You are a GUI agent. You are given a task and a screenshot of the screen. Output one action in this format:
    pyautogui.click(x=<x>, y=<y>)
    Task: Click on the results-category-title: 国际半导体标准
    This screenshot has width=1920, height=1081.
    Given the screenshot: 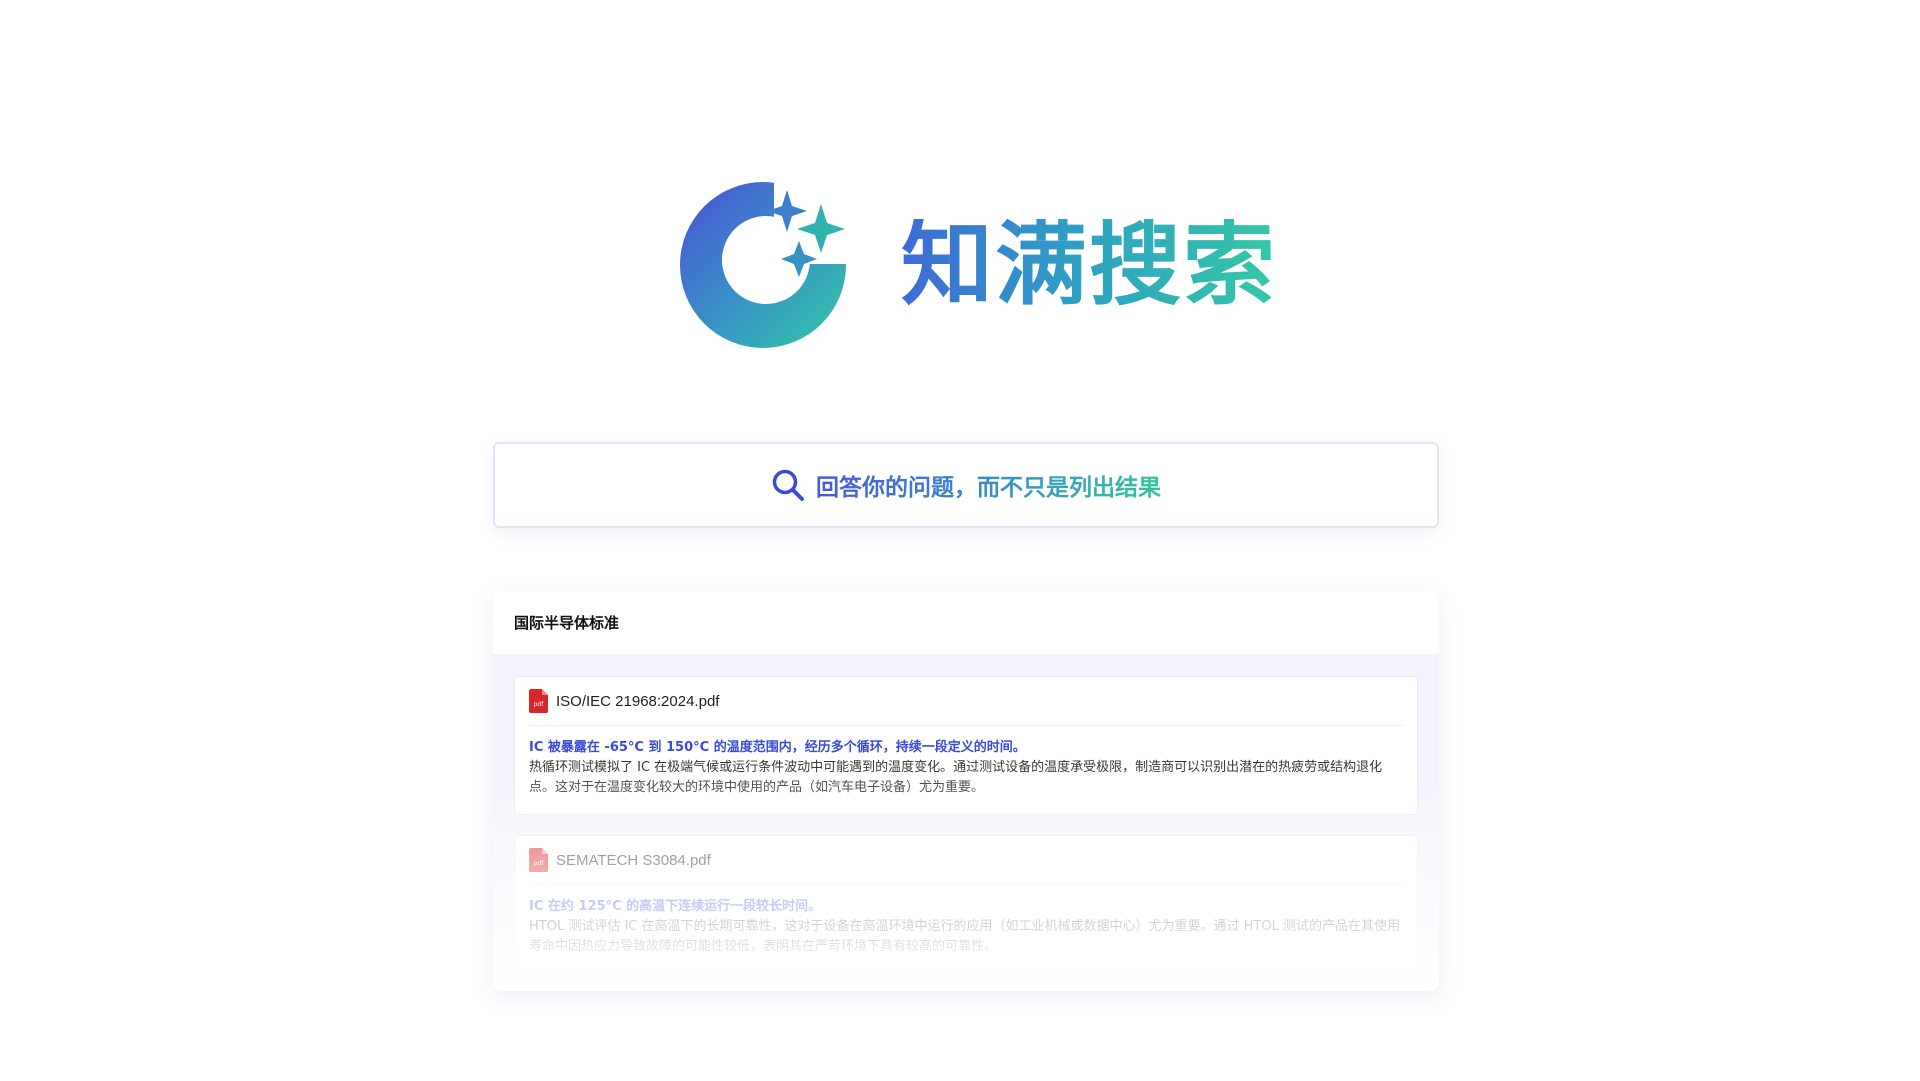 What is the action you would take?
    pyautogui.click(x=567, y=623)
    